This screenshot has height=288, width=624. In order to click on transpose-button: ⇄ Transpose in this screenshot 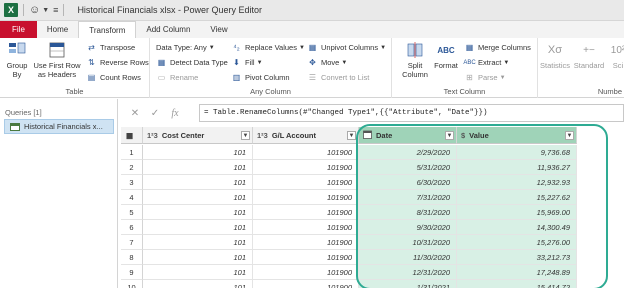, I will do `click(110, 47)`.